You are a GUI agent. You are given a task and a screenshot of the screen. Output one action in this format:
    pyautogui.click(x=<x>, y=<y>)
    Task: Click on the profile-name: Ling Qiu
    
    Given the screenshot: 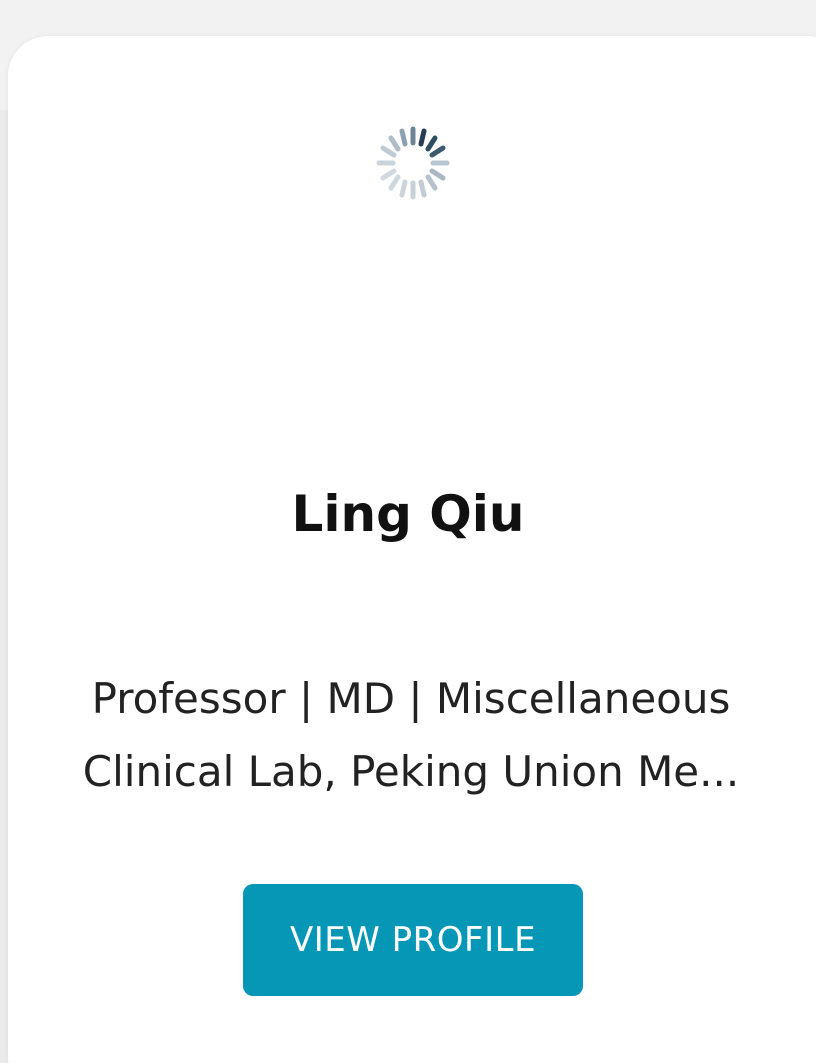 What is the action you would take?
    pyautogui.click(x=408, y=514)
    